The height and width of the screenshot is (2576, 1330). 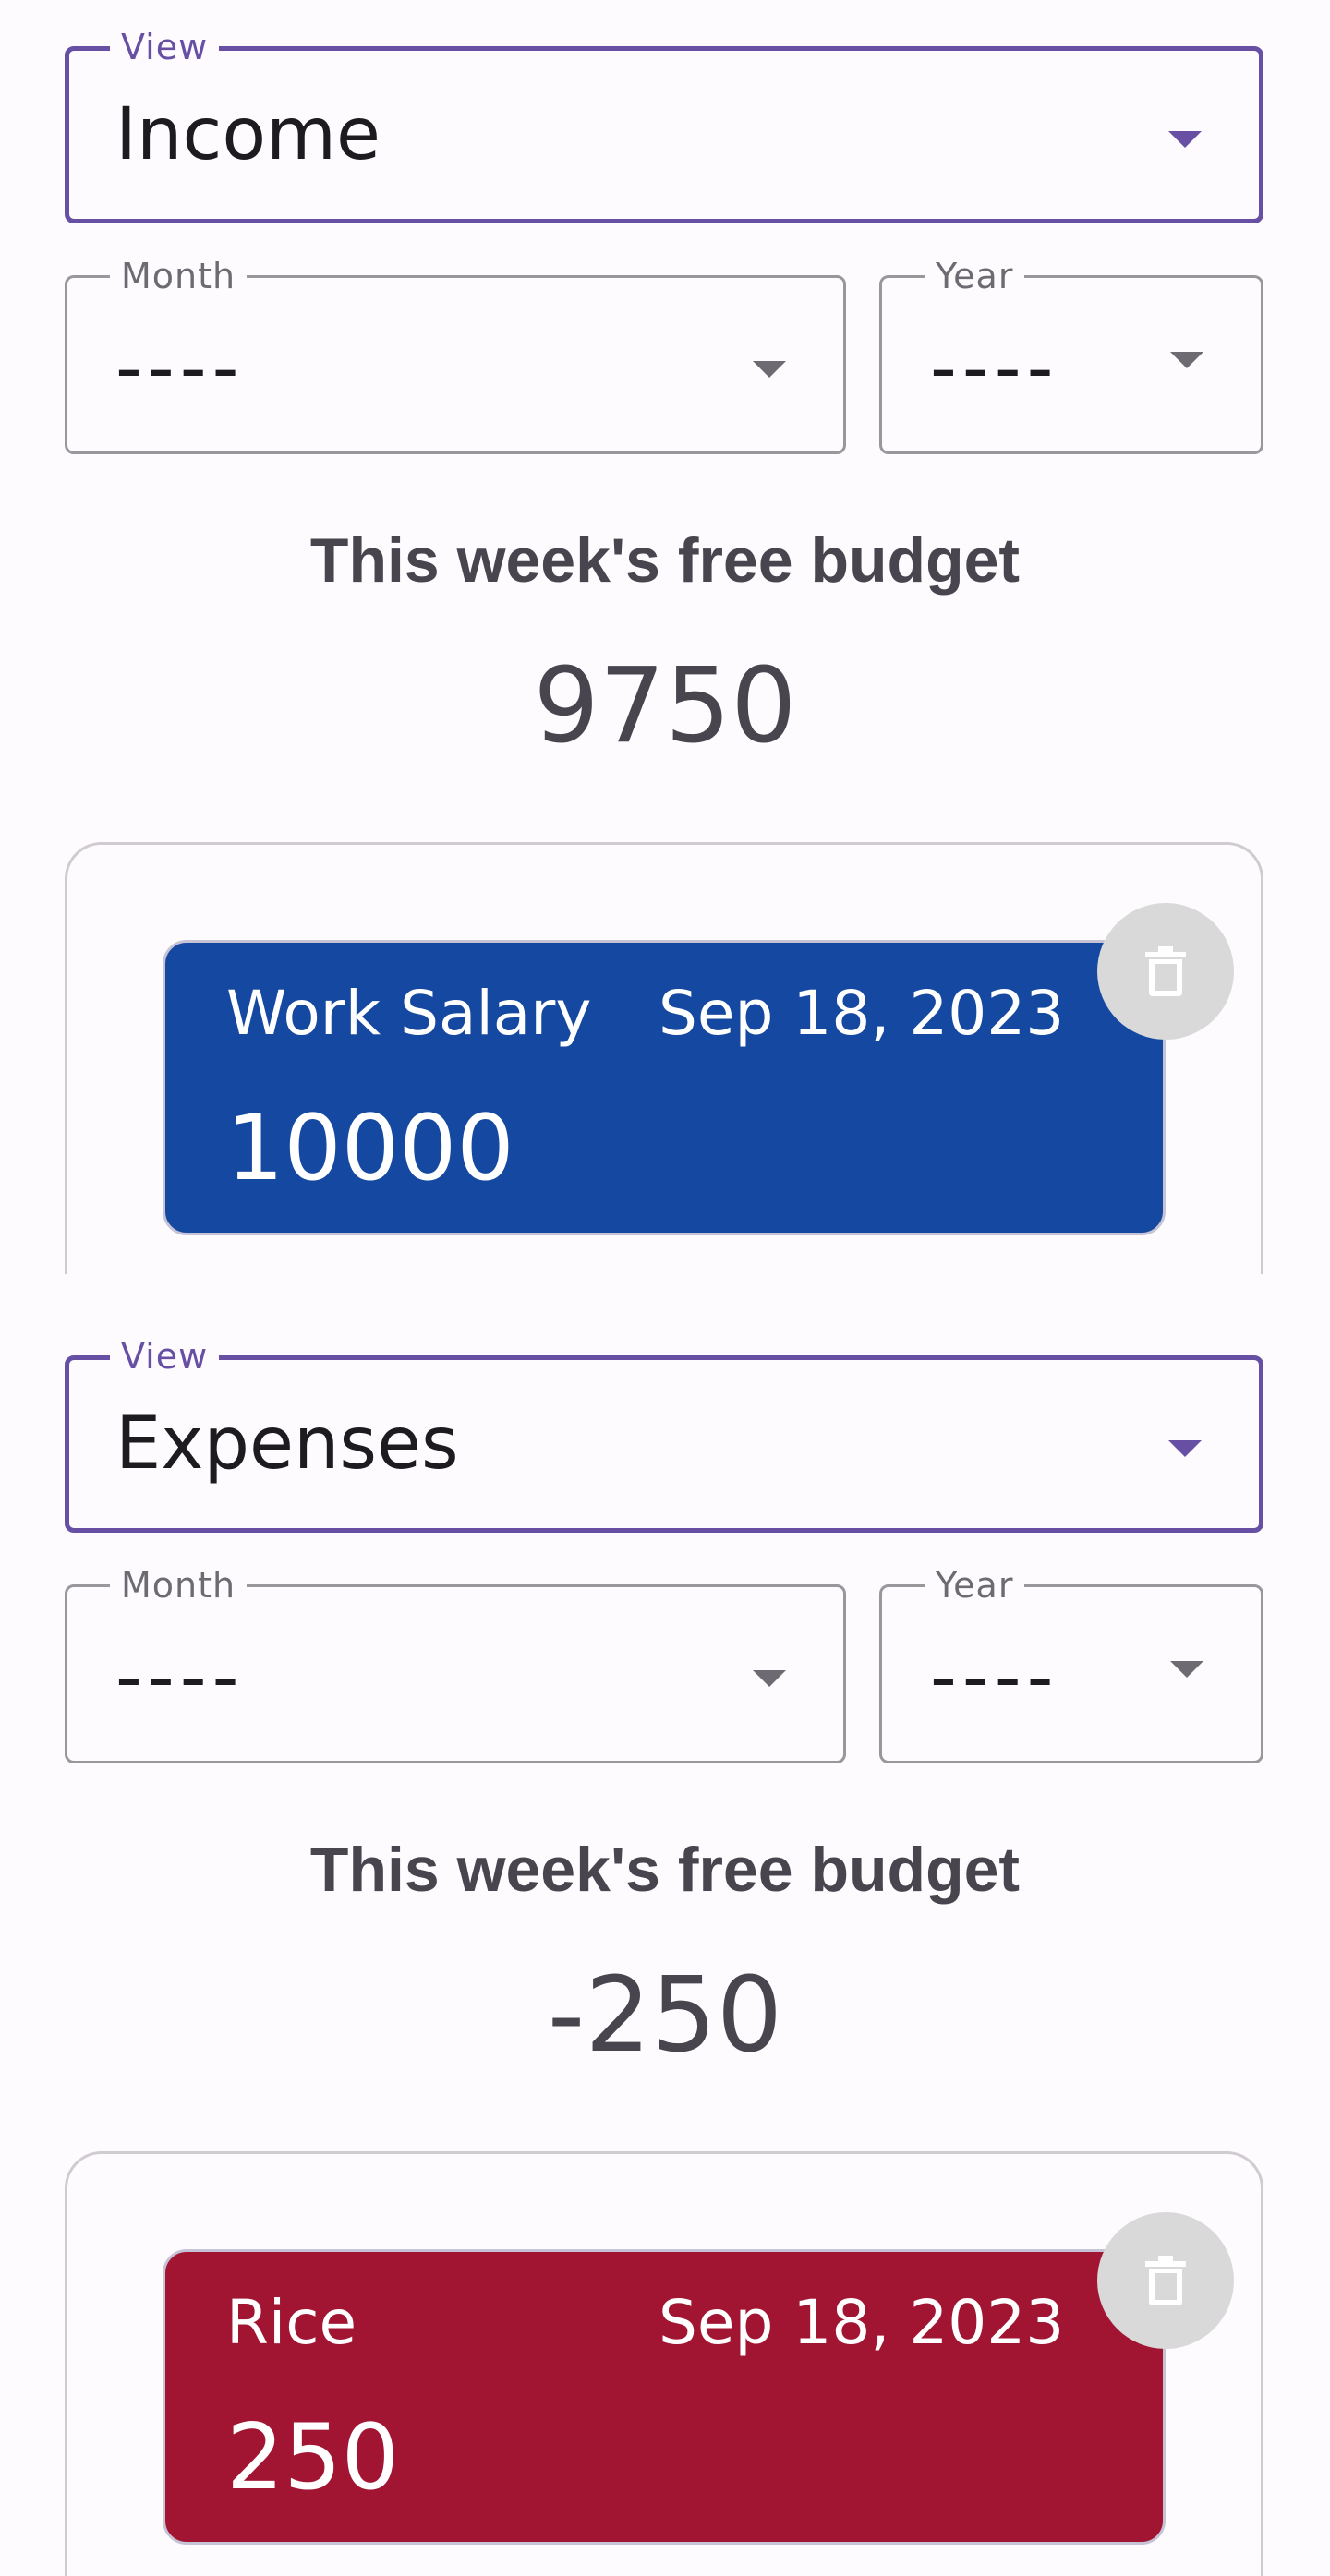 What do you see at coordinates (248, 134) in the screenshot?
I see `view-select-value: Income` at bounding box center [248, 134].